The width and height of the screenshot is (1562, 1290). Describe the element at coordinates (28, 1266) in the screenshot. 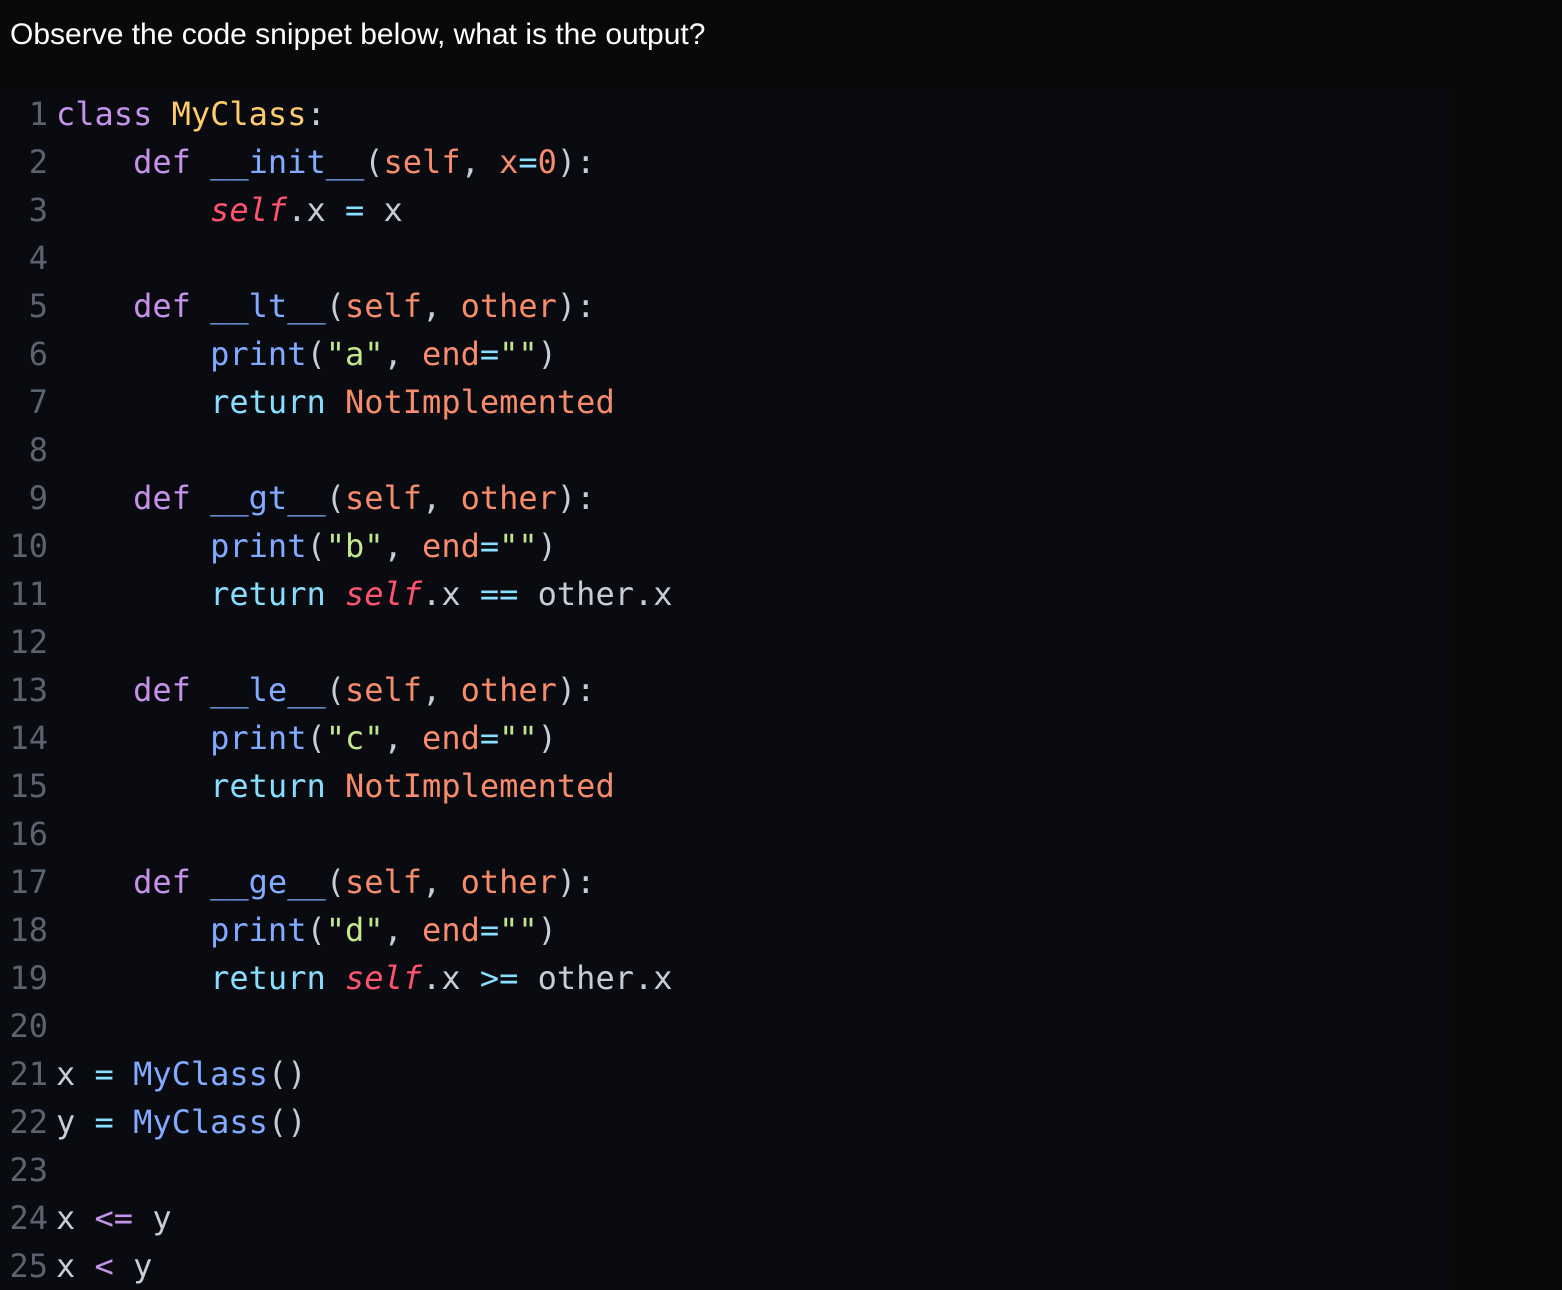

I see `line-number: 25` at that location.